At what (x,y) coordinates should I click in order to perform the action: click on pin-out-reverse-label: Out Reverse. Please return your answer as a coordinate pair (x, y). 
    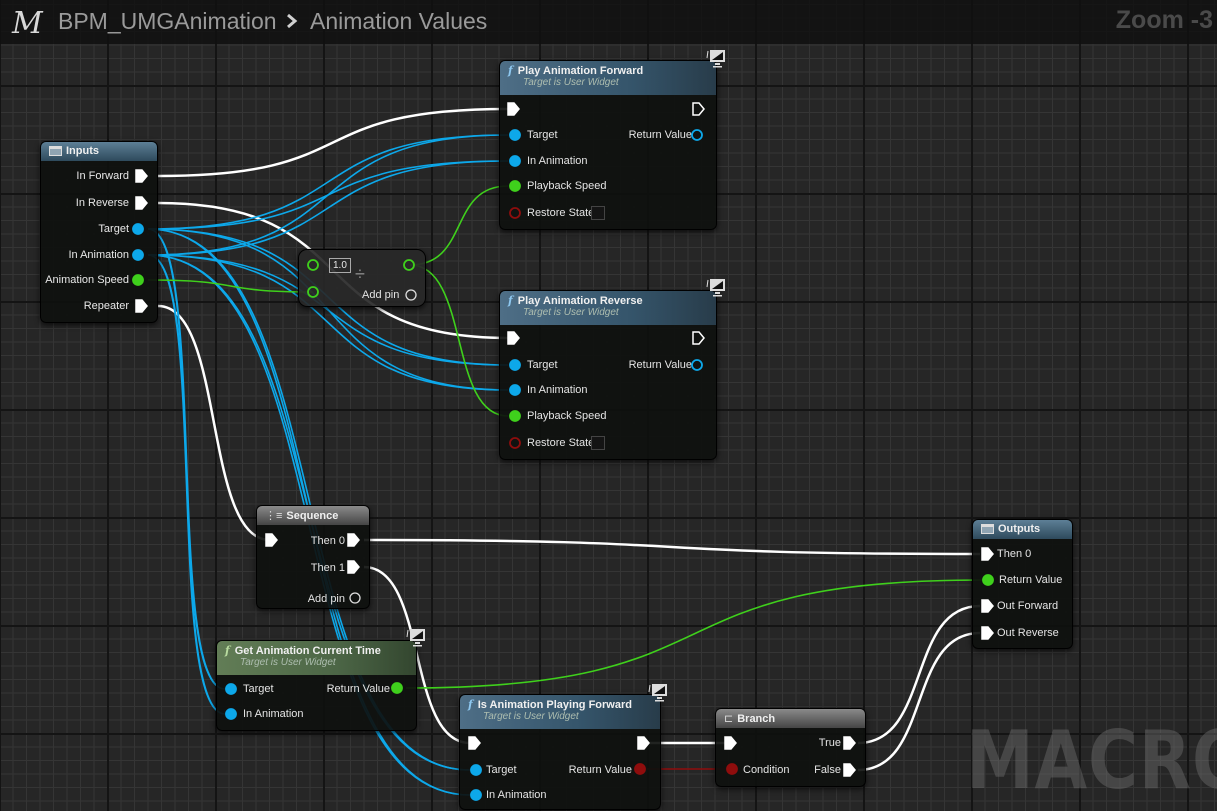
    Looking at the image, I should click on (1028, 633).